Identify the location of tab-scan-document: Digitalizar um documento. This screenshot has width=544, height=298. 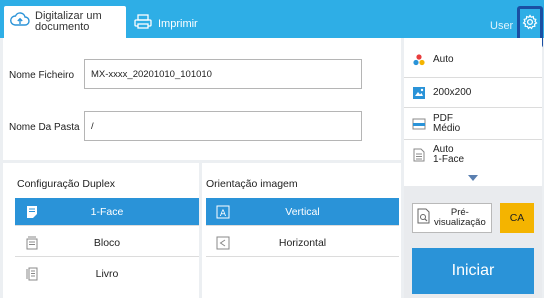
(65, 22).